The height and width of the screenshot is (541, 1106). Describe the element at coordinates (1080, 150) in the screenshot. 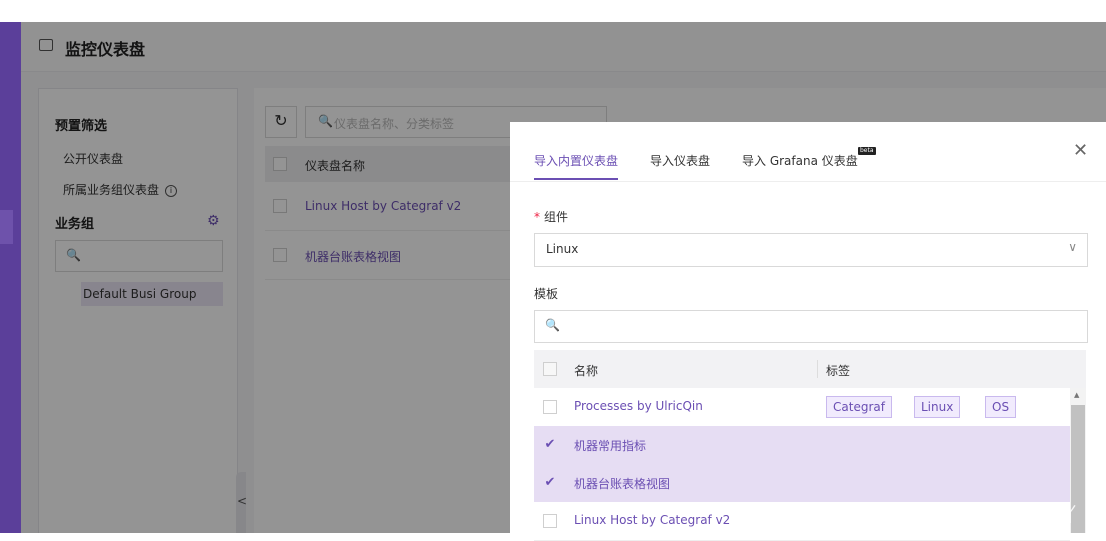

I see `close-icon: ✕` at that location.